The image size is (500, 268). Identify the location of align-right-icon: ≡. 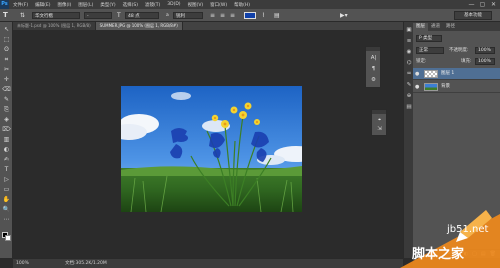
(232, 15).